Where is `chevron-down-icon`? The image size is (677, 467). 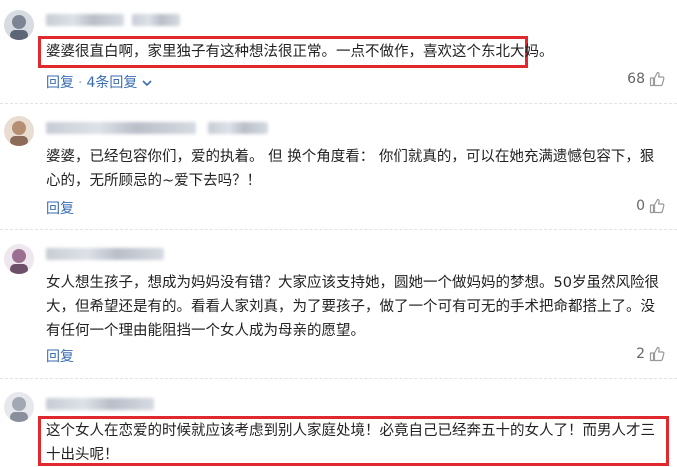
chevron-down-icon is located at coordinates (147, 83).